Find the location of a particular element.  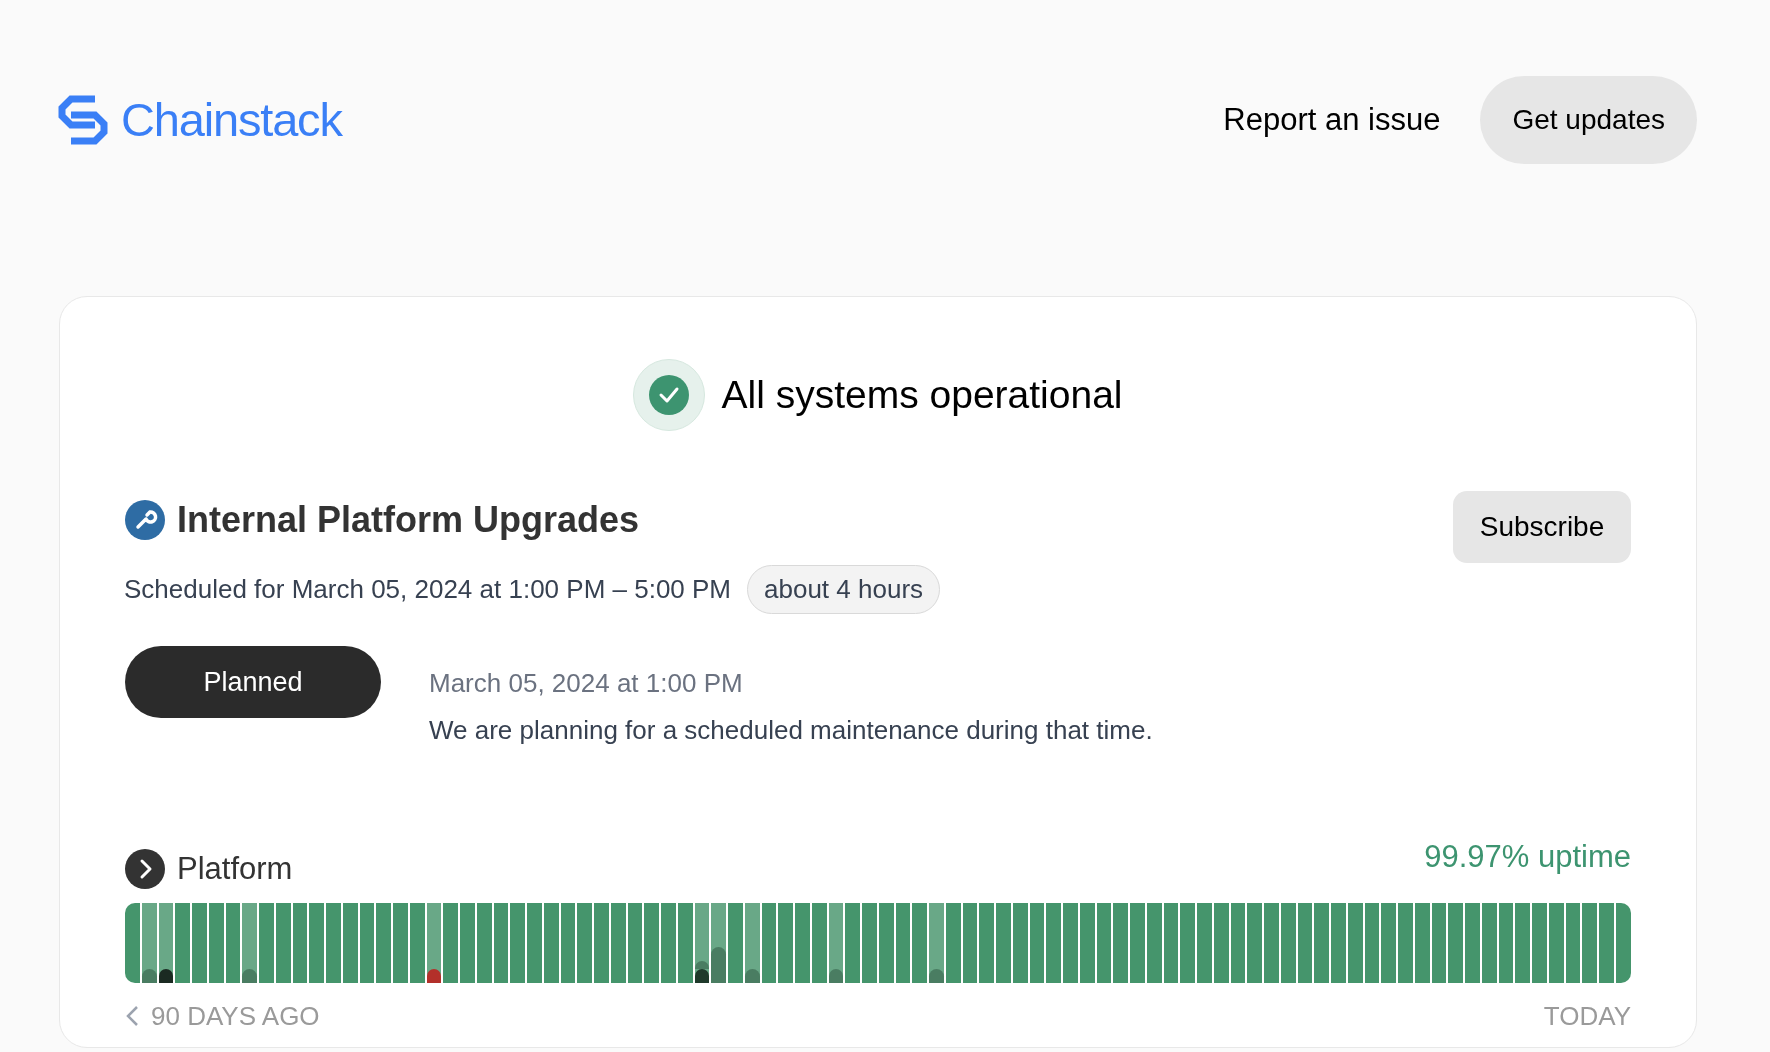

logo-icon is located at coordinates (83, 120).